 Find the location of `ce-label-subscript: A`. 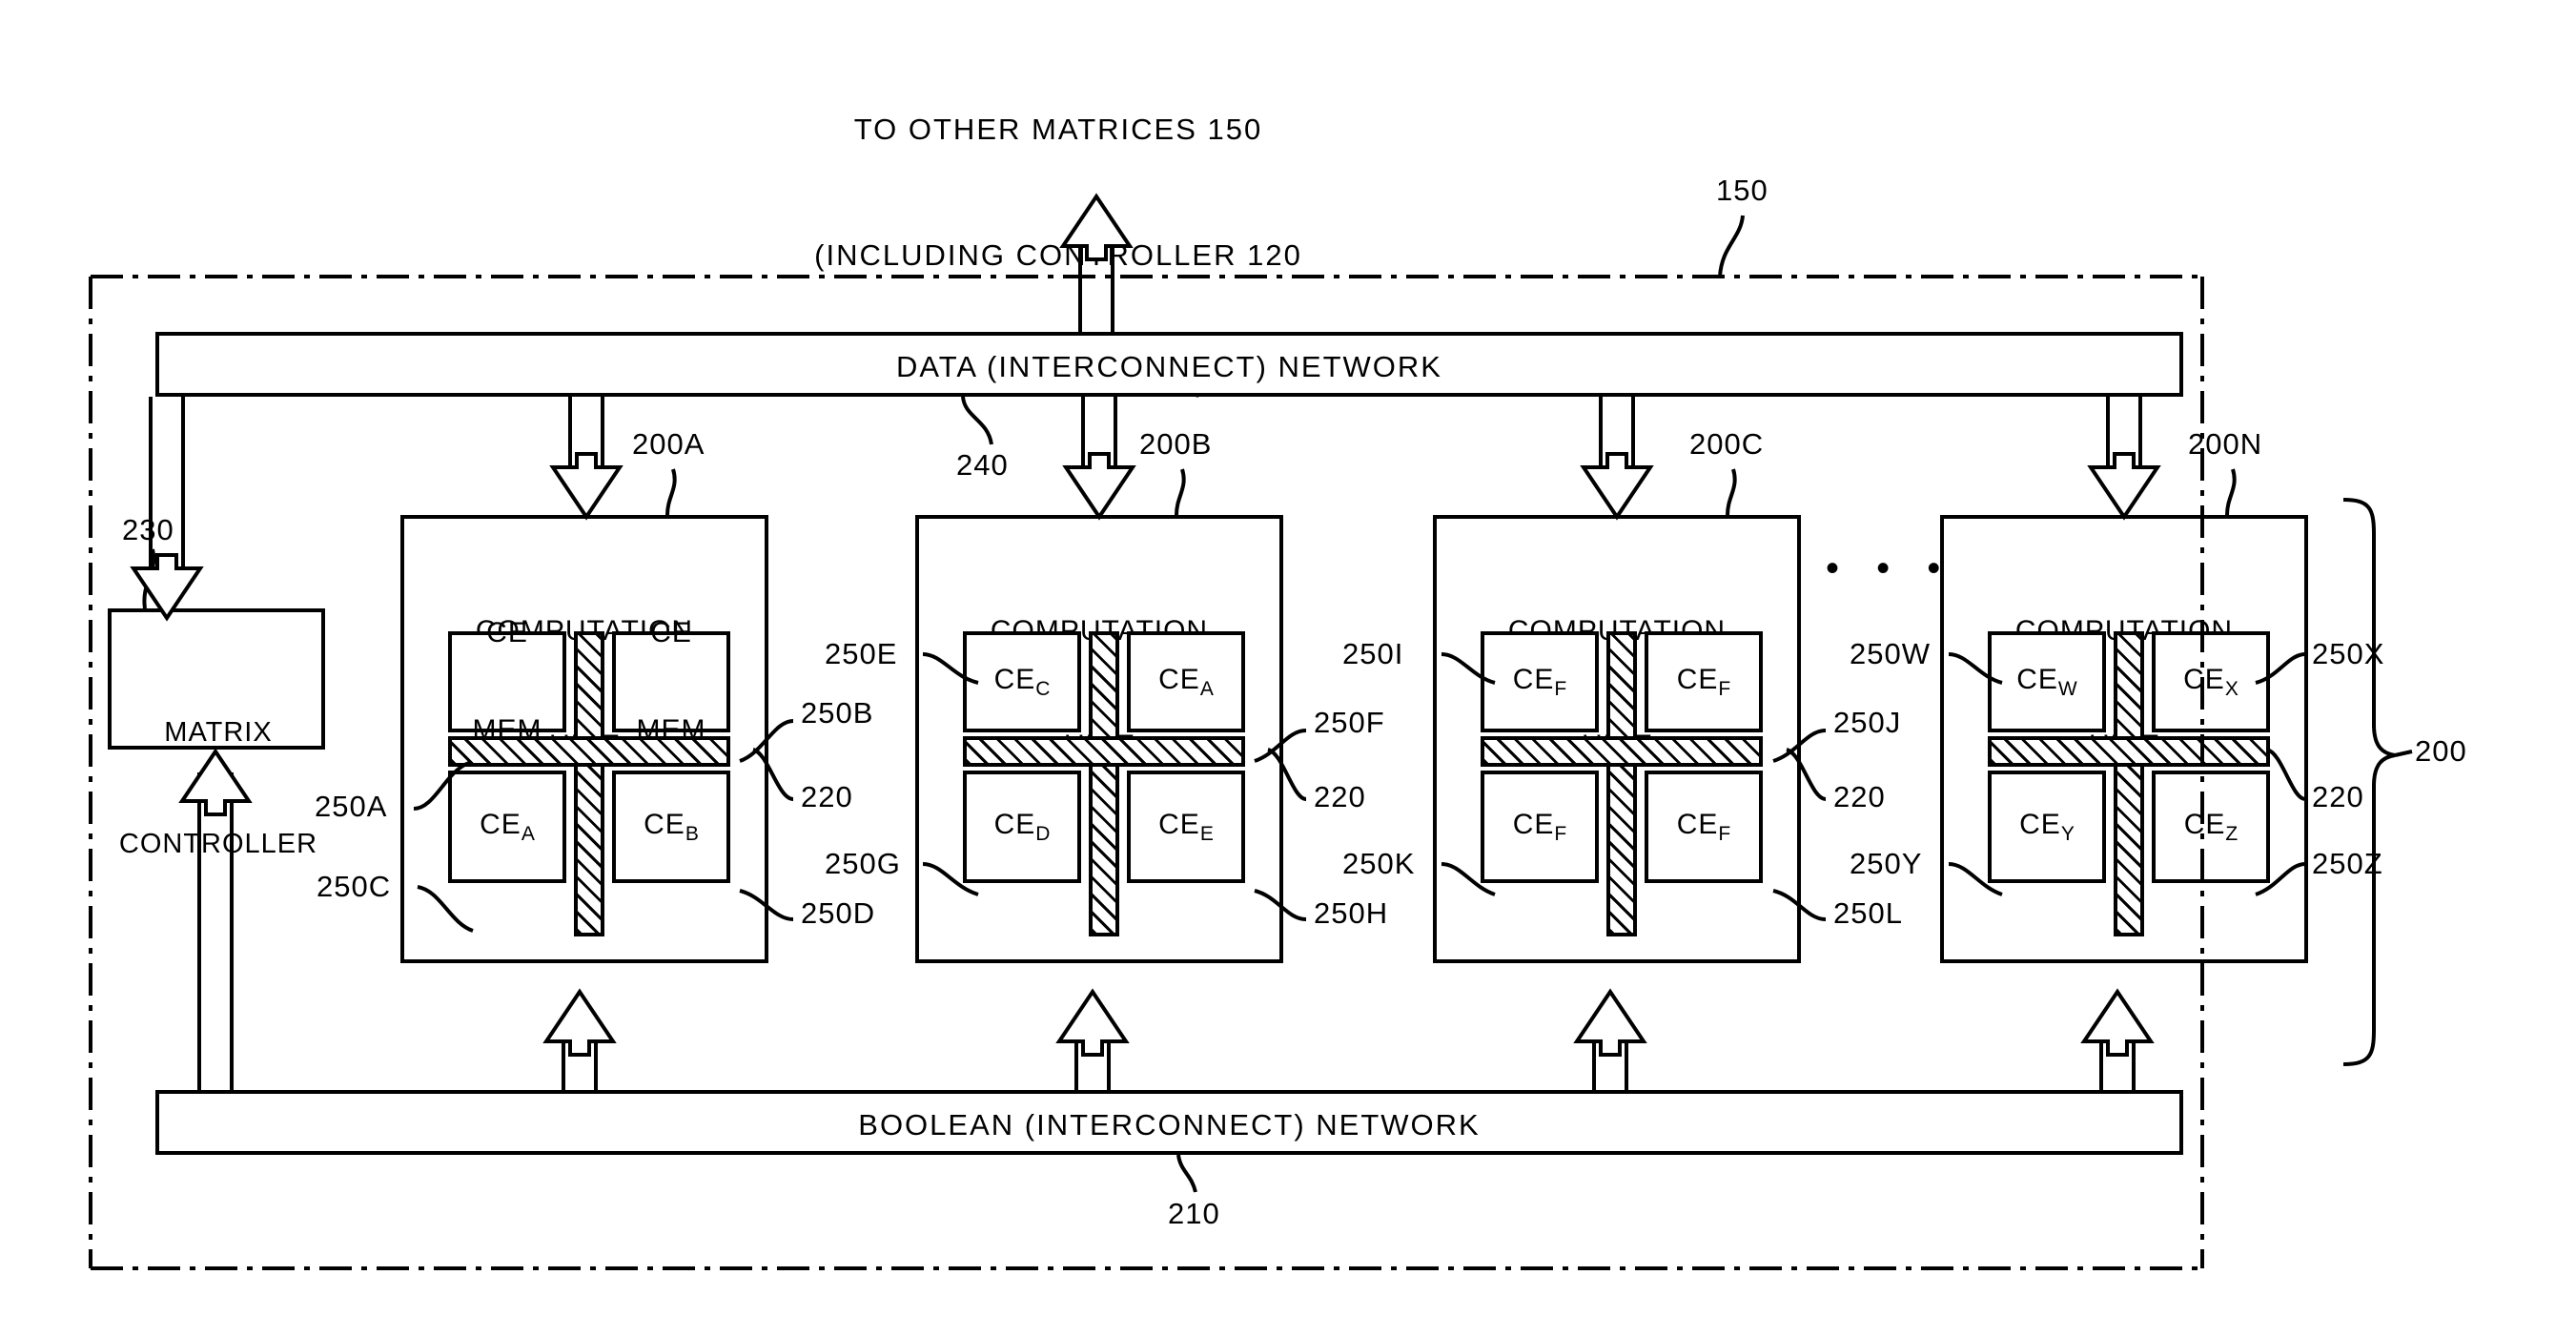

ce-label-subscript: A is located at coordinates (1207, 688).